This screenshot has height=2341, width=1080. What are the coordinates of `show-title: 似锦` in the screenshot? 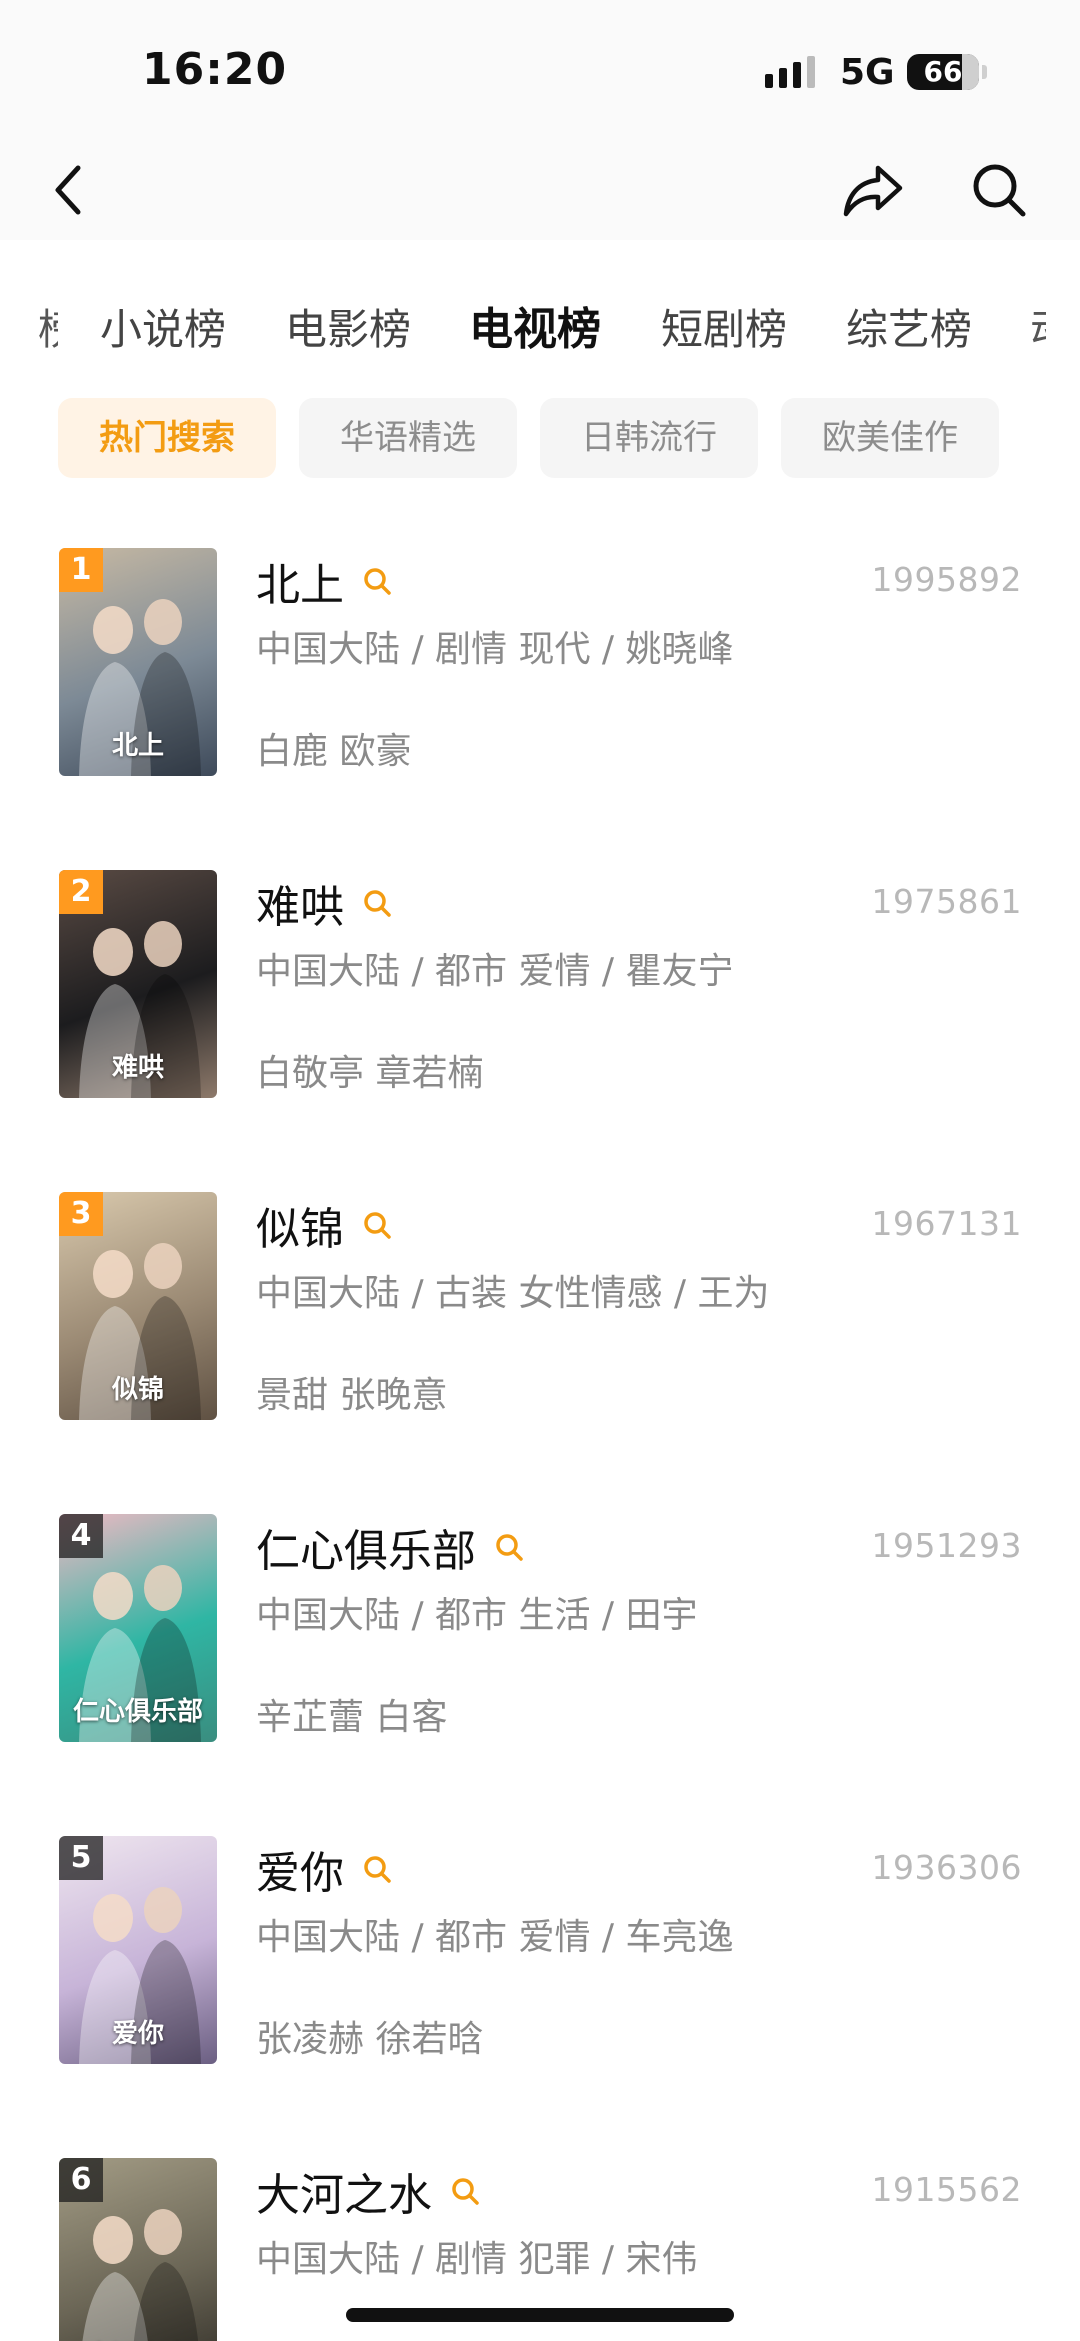 It's located at (300, 1225).